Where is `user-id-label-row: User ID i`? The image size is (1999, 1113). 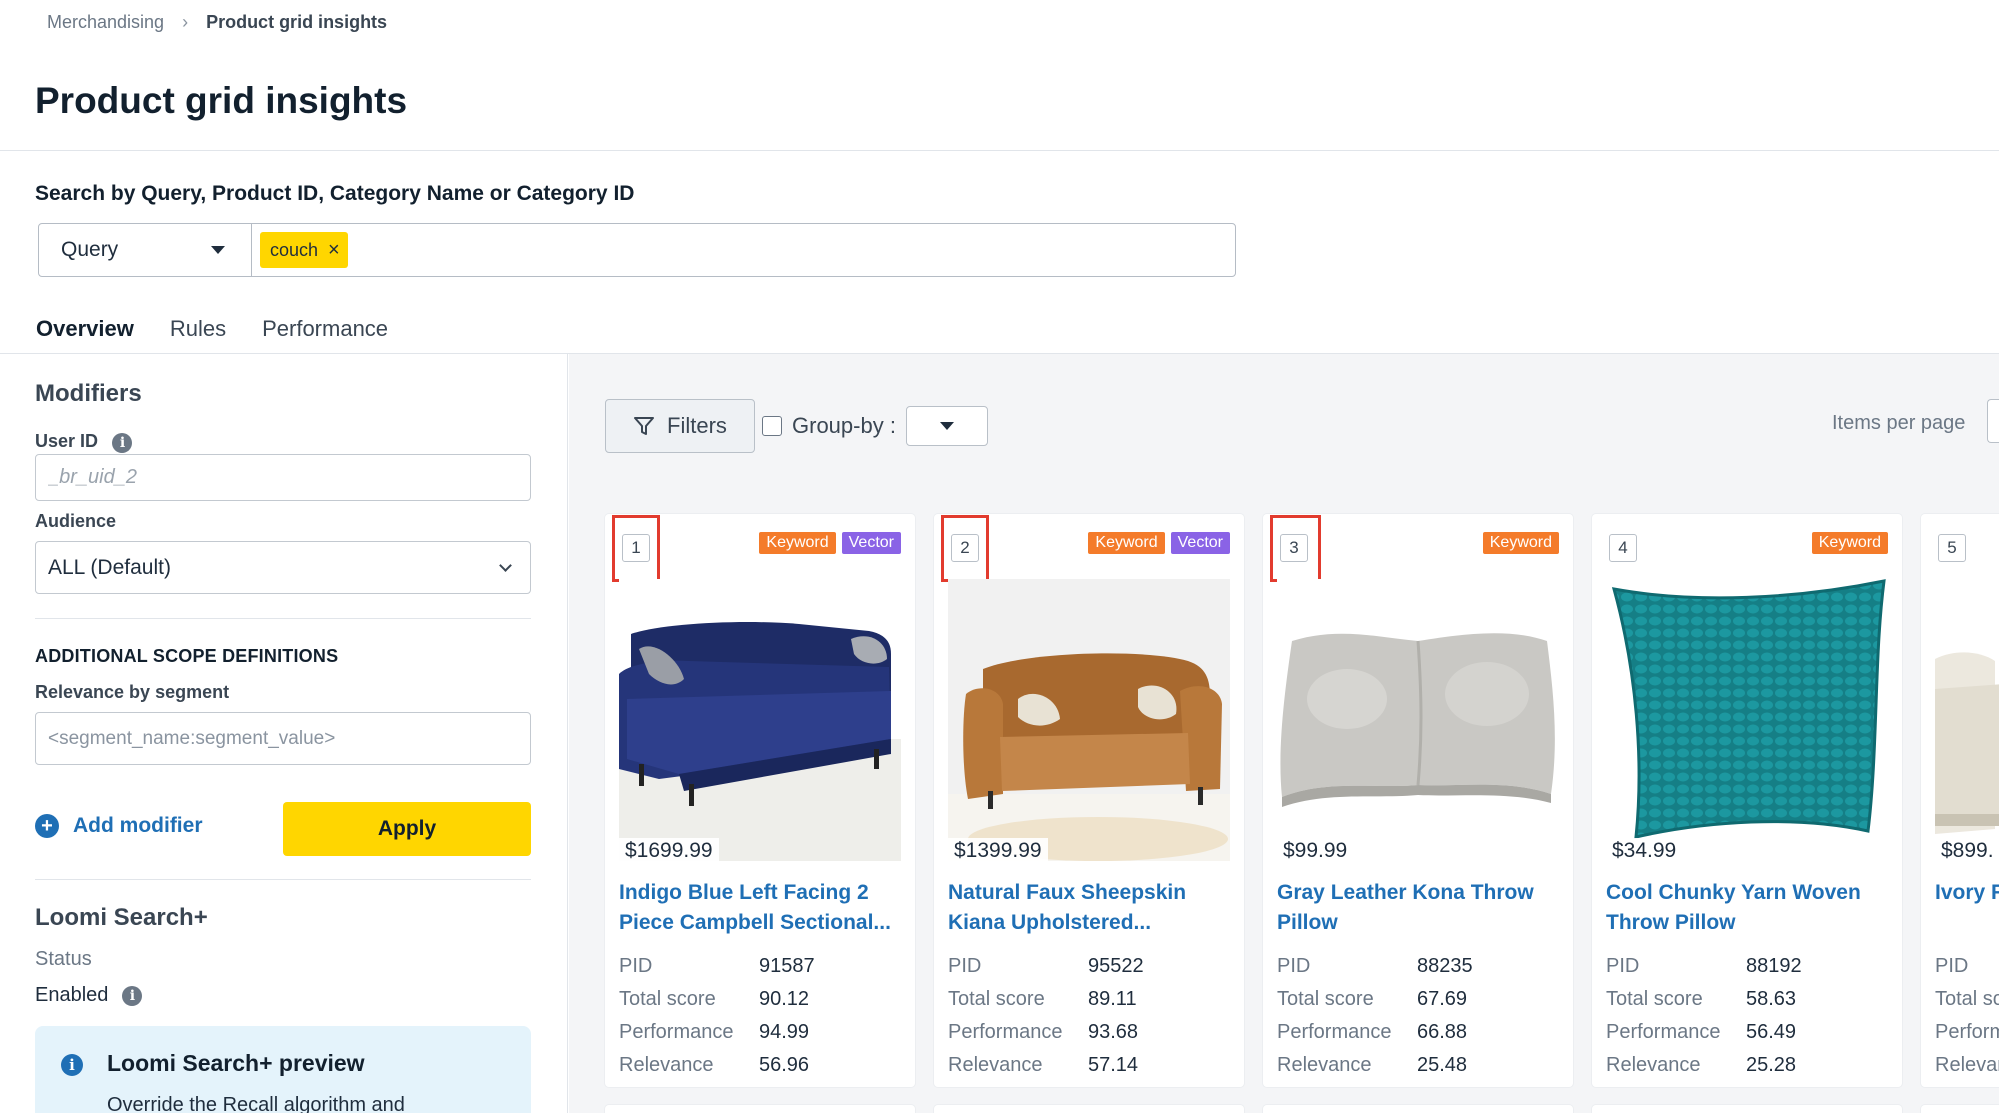
user-id-label-row: User ID i is located at coordinates (84, 442).